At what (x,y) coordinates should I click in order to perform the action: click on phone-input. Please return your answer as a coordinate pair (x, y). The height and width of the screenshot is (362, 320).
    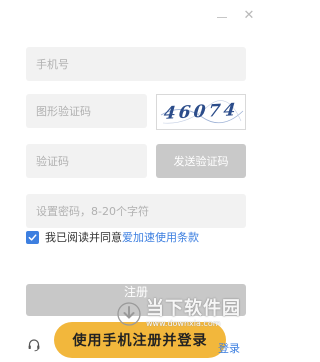
    Looking at the image, I should click on (136, 64).